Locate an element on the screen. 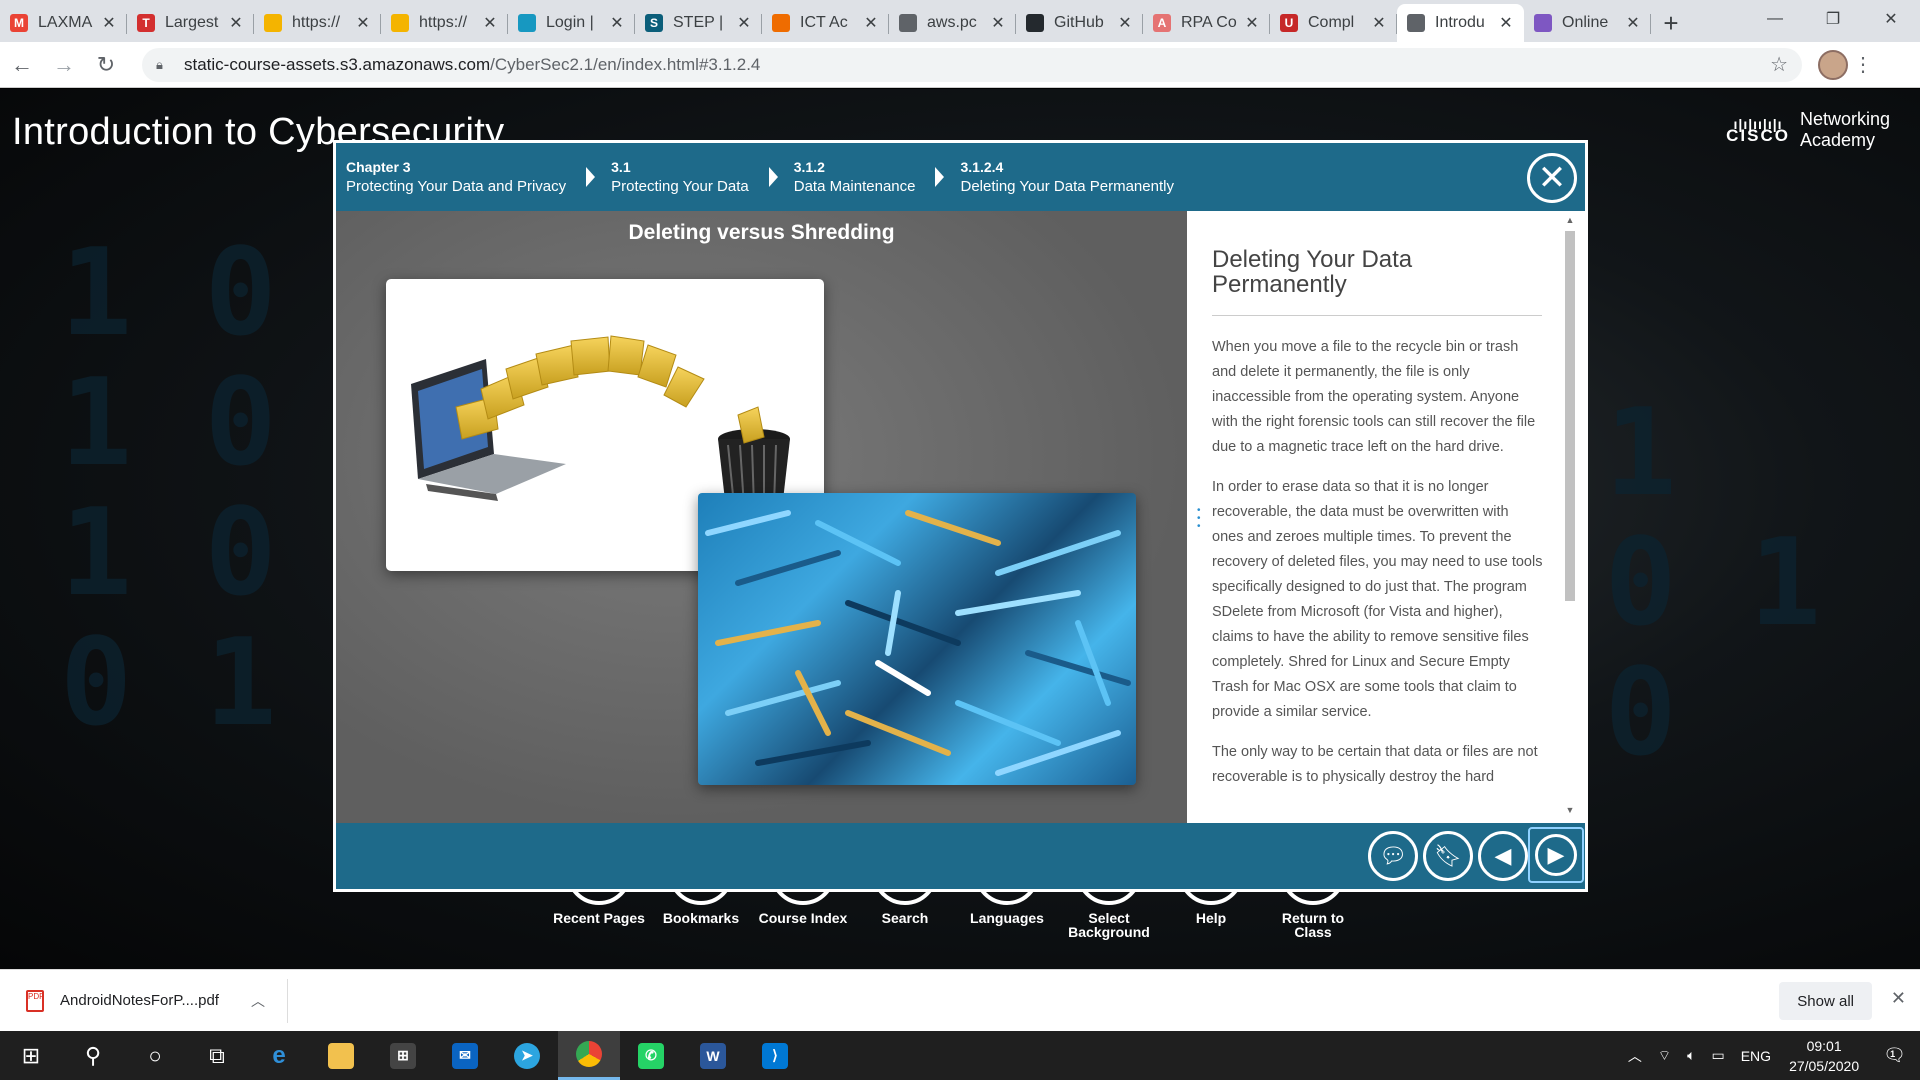  browser-tab: M LAXMA ✕ is located at coordinates (63, 23).